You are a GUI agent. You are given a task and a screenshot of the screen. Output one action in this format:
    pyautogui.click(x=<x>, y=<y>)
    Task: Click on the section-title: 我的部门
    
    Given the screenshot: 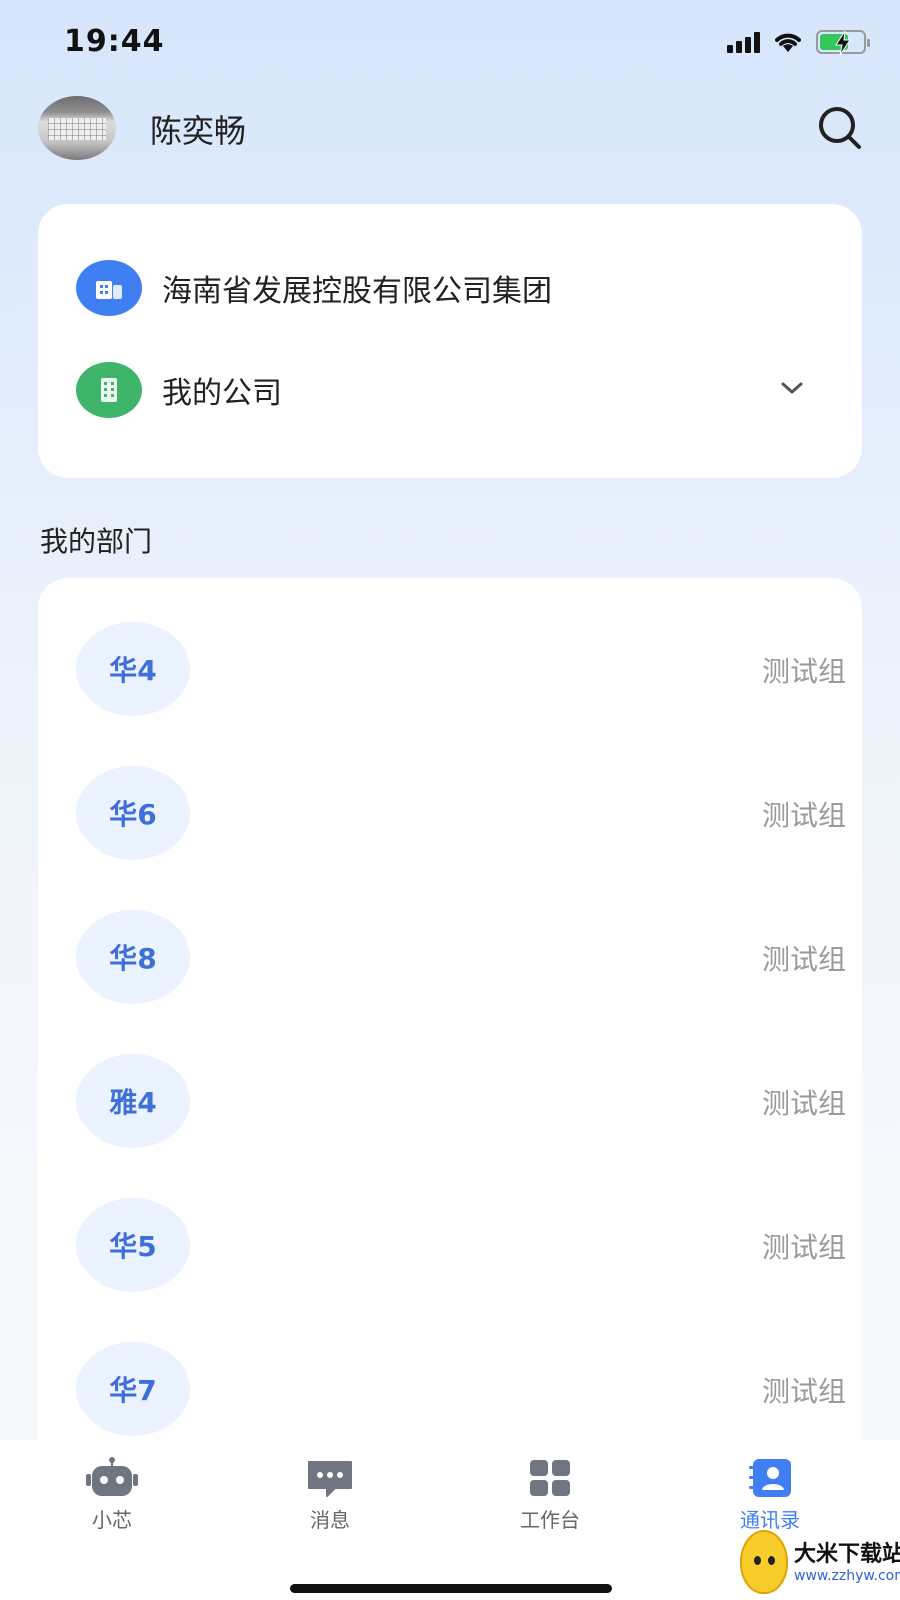 What is the action you would take?
    pyautogui.click(x=96, y=541)
    